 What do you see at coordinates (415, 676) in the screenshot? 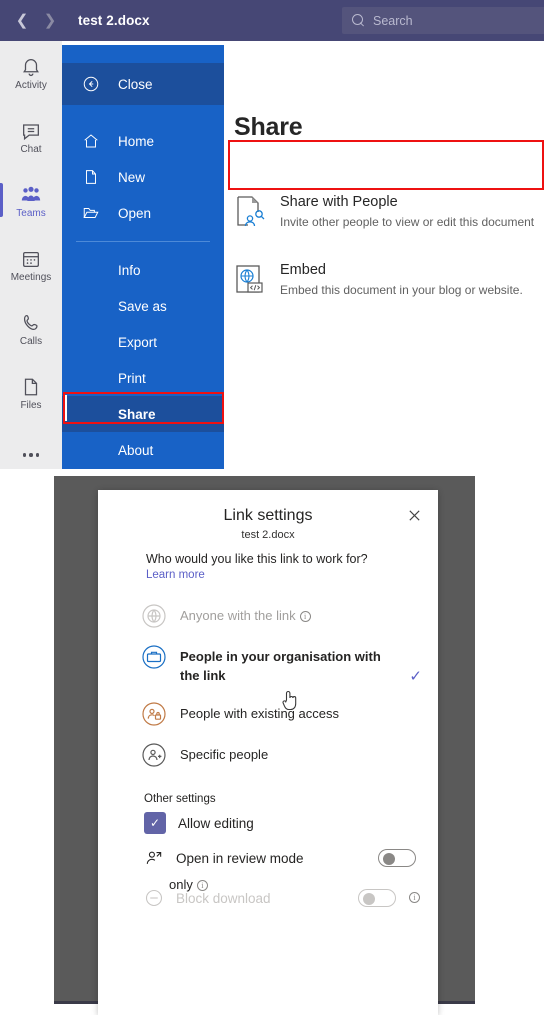
I see `selected-check-icon: ✓` at bounding box center [415, 676].